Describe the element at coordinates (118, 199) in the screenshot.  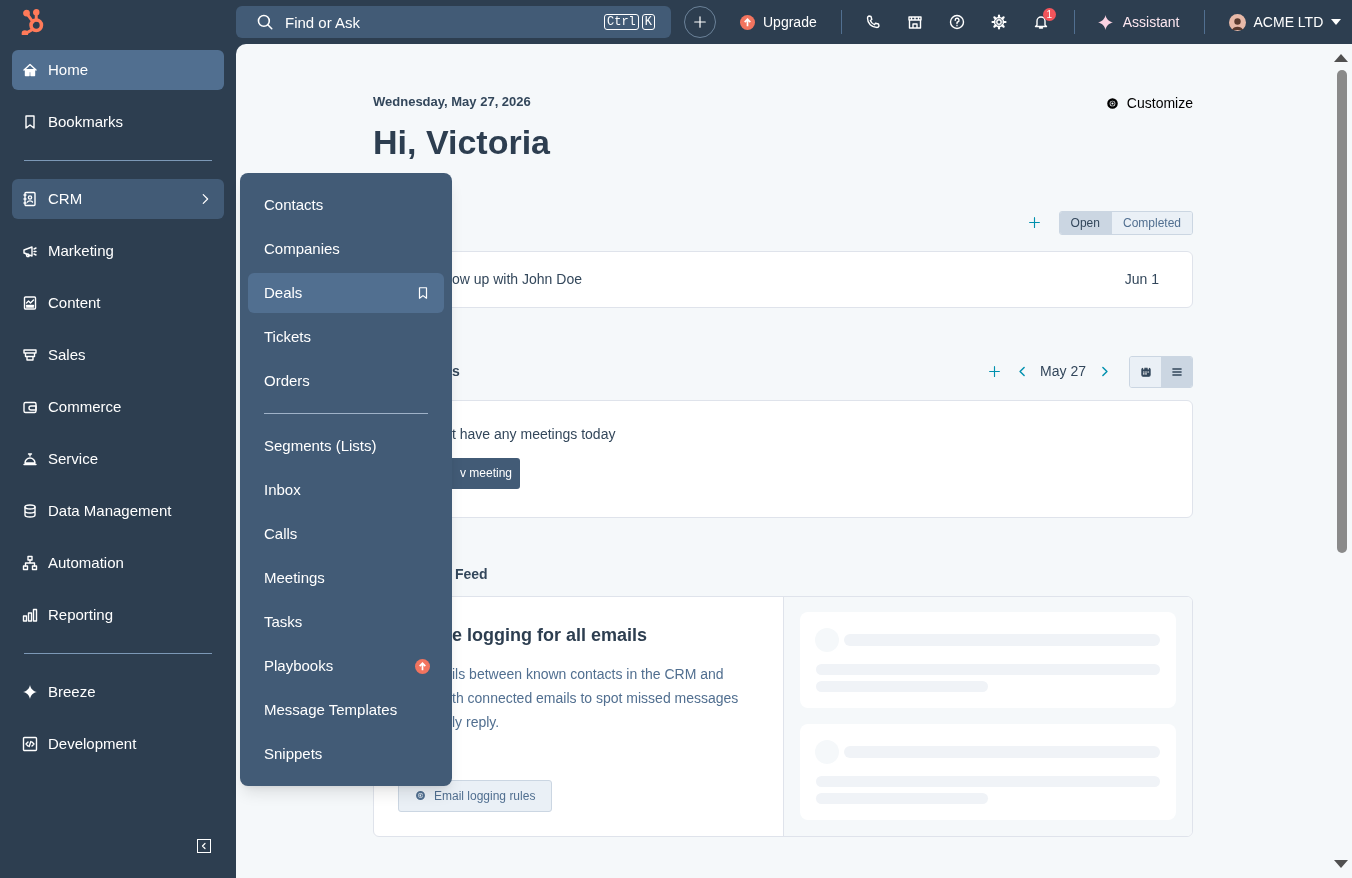
I see `sidebar-item: CRM` at that location.